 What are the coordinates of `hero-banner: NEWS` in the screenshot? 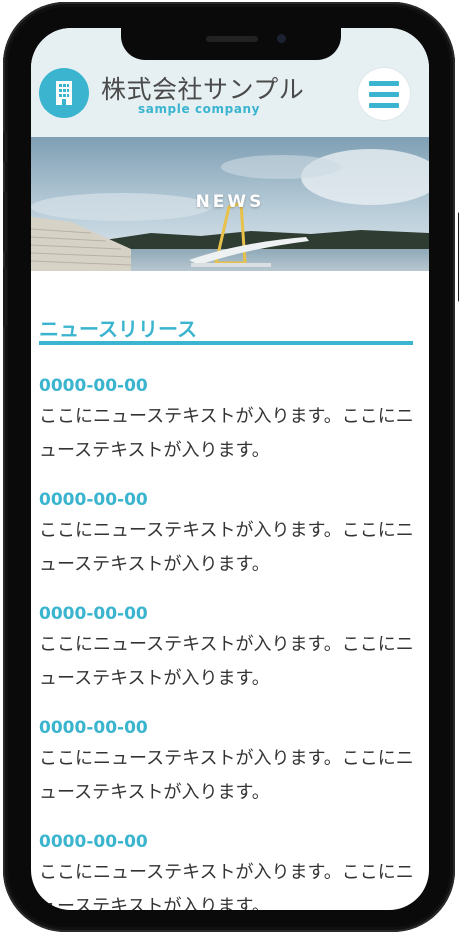 It's located at (230, 204).